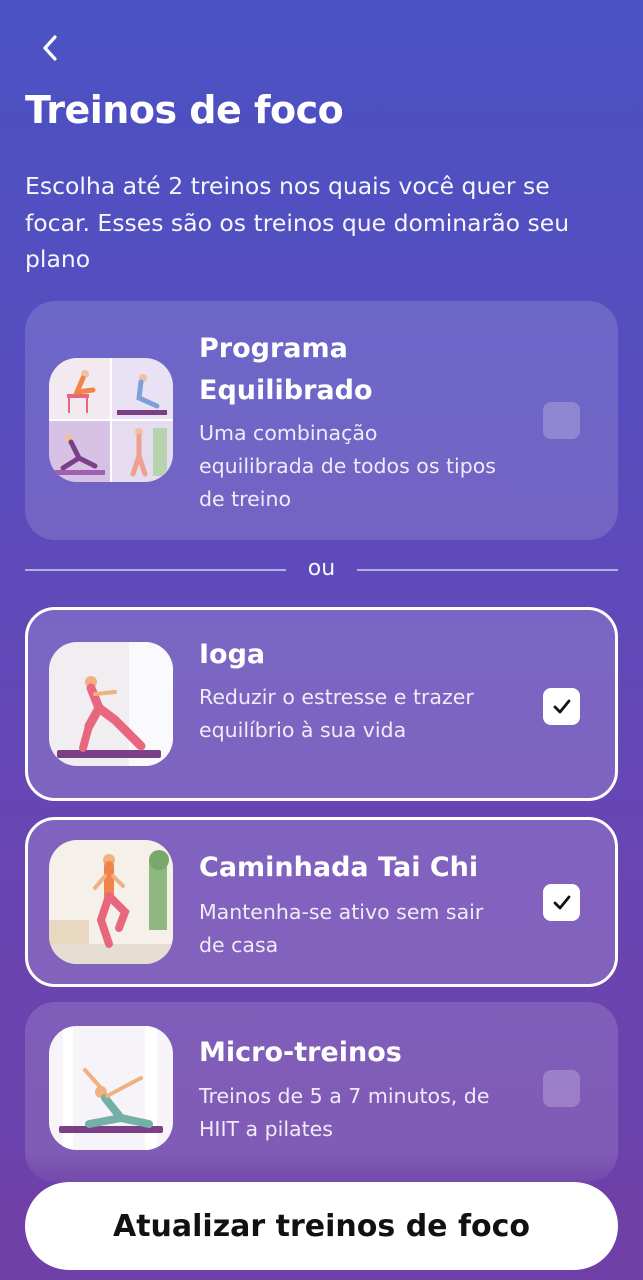  What do you see at coordinates (321, 571) in the screenshot?
I see `or-divider: ou` at bounding box center [321, 571].